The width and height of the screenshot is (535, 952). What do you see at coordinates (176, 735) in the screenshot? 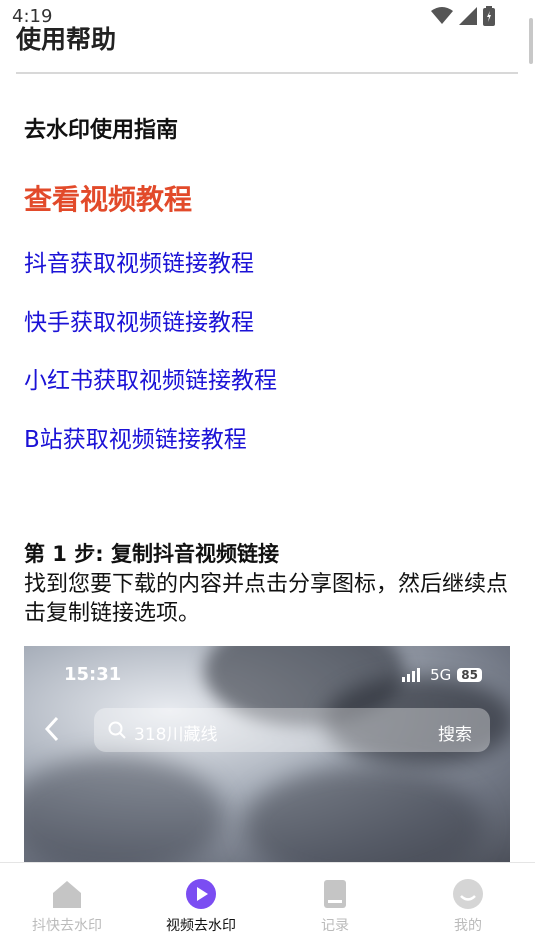
I see `screenshot-search-text: 318川藏线` at bounding box center [176, 735].